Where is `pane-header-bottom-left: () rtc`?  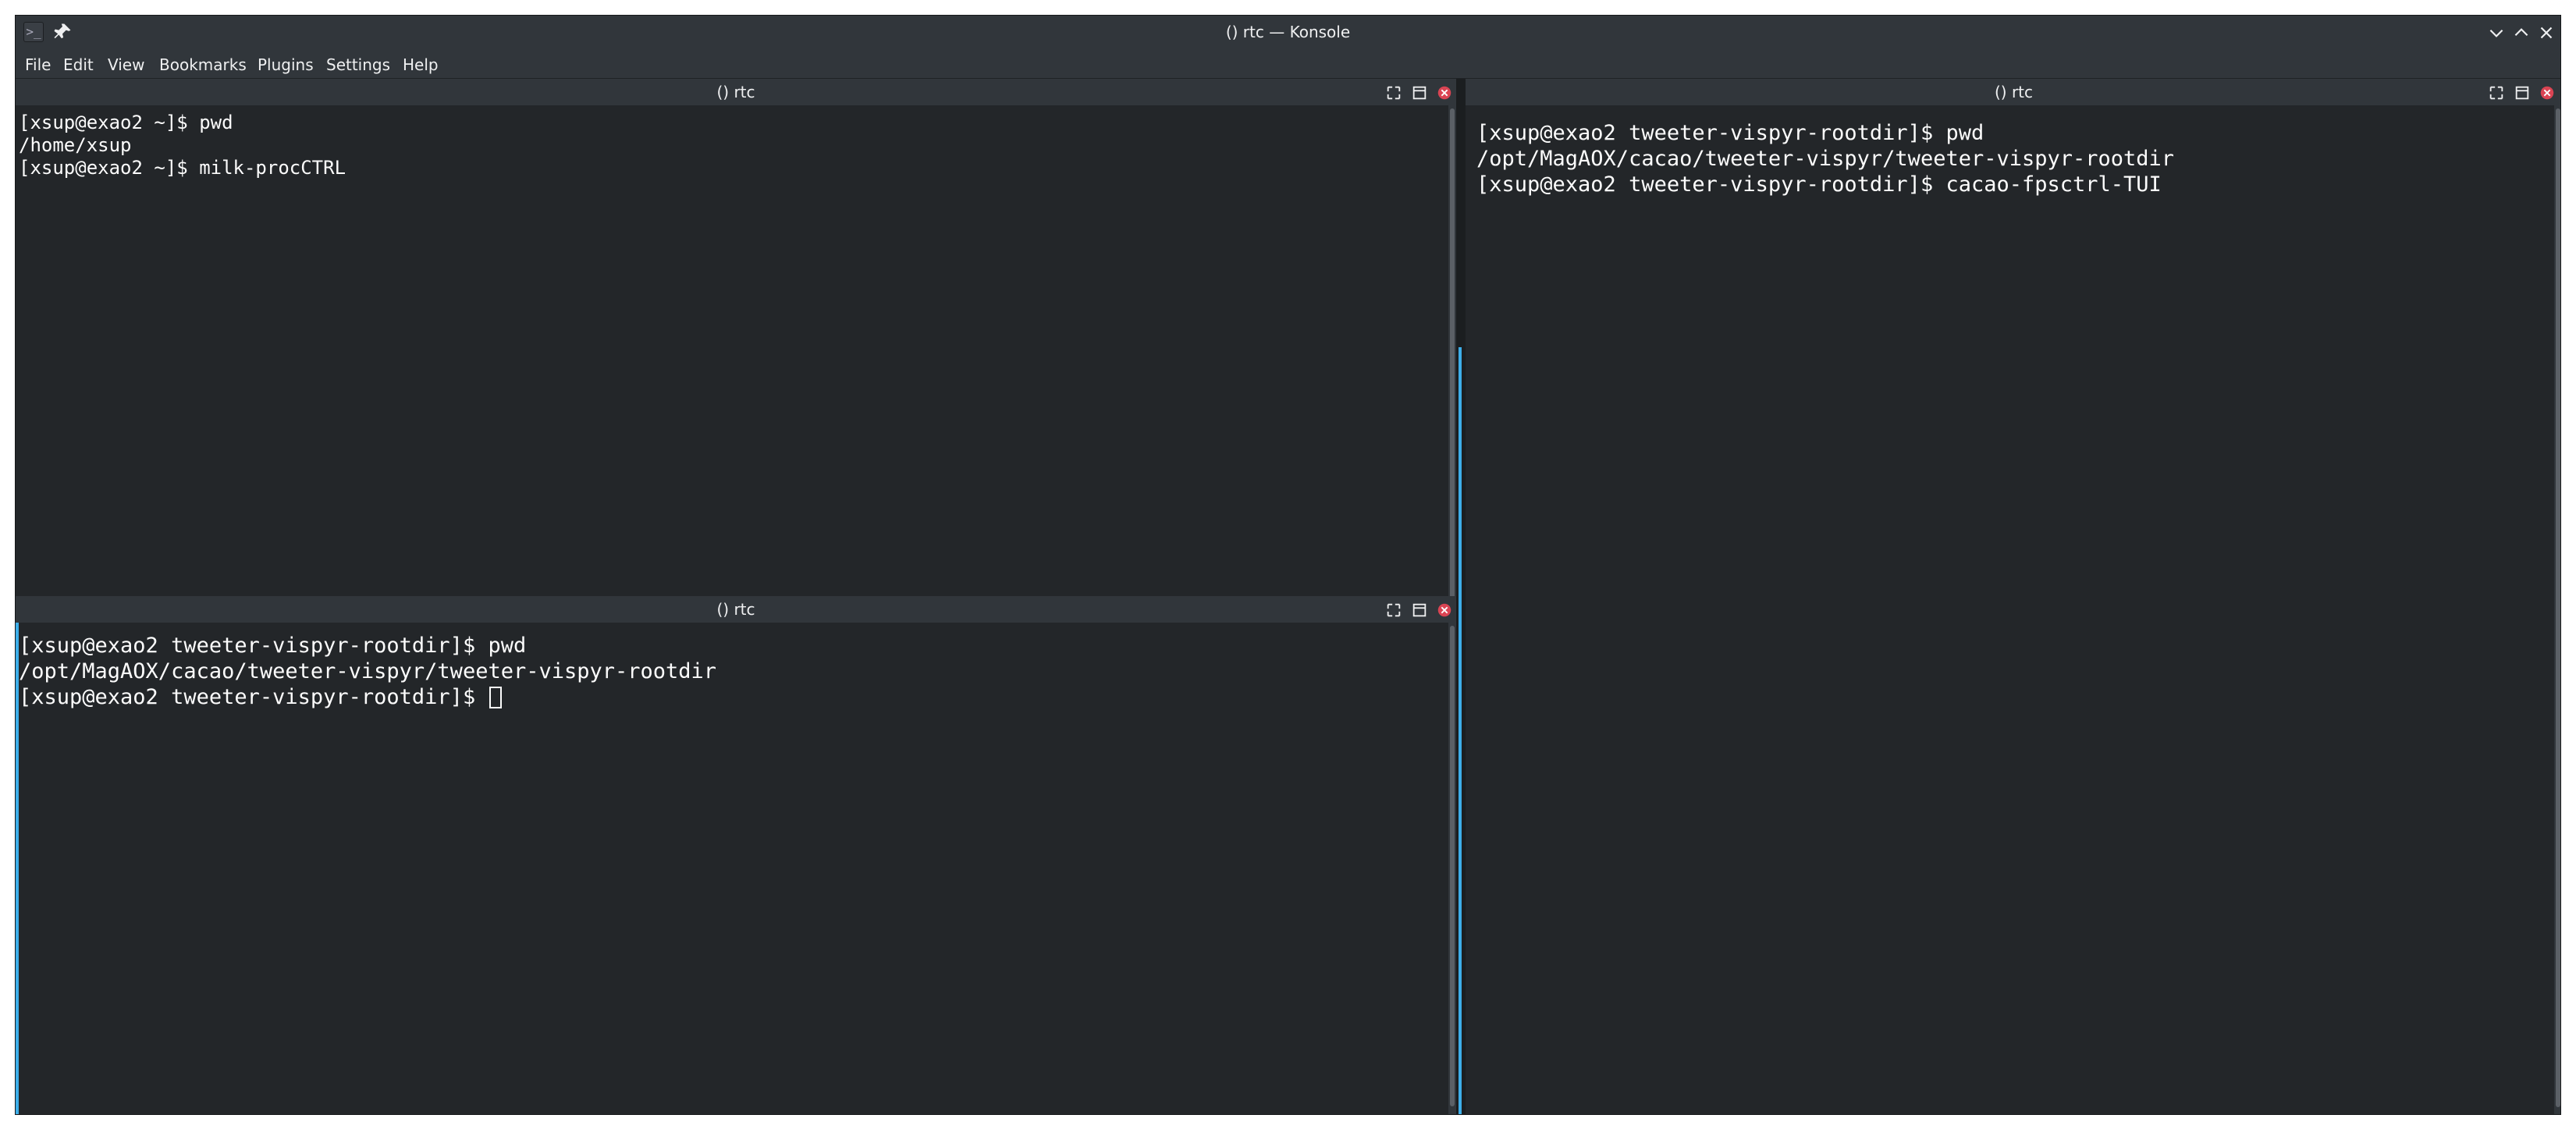
pane-header-bottom-left: () rtc is located at coordinates (736, 609).